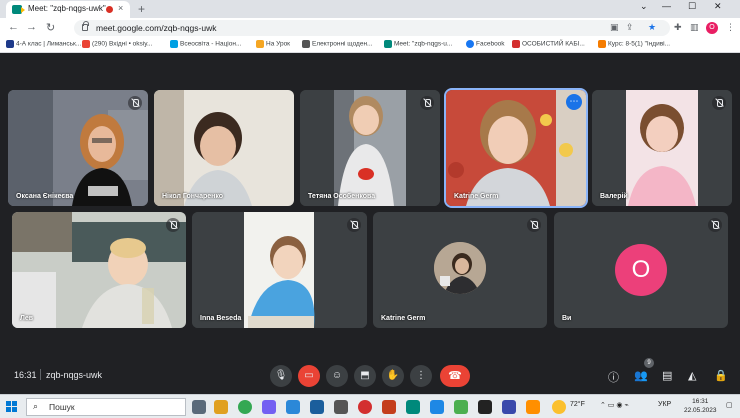  What do you see at coordinates (31, 27) in the screenshot?
I see `forward-icon: →` at bounding box center [31, 27].